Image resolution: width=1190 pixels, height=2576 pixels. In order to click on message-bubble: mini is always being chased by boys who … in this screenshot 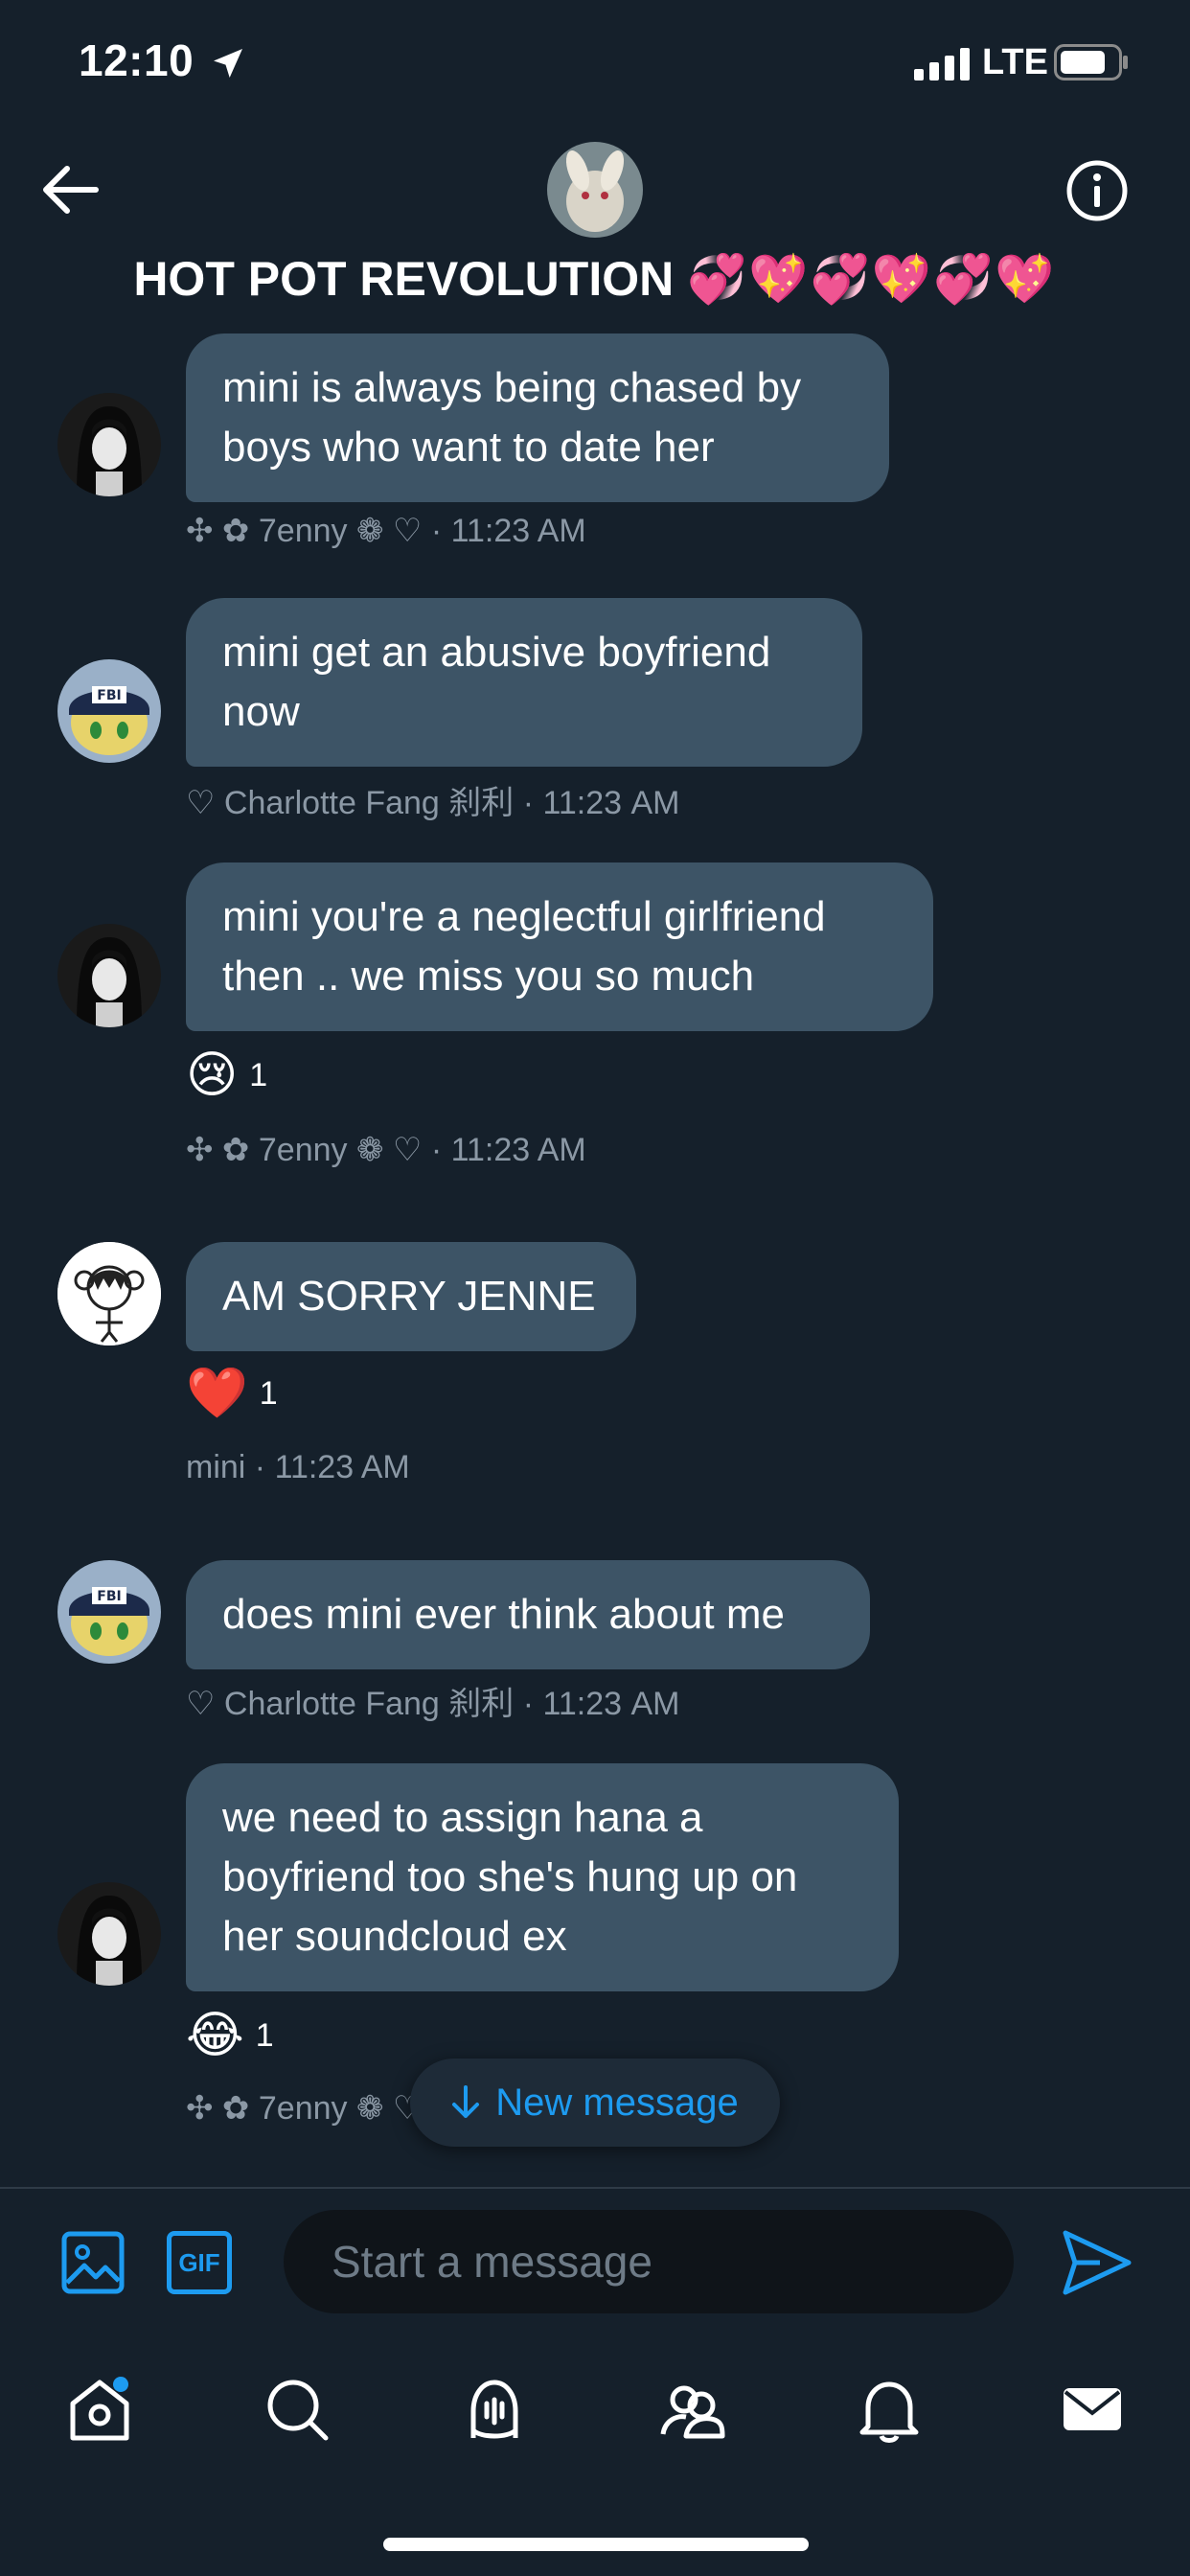, I will do `click(538, 418)`.